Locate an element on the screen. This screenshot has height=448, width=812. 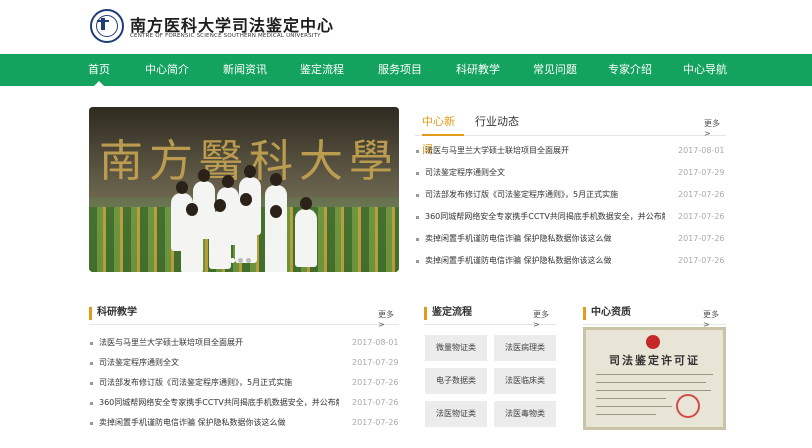
tab-industry-news: 行业动态 is located at coordinates (497, 122).